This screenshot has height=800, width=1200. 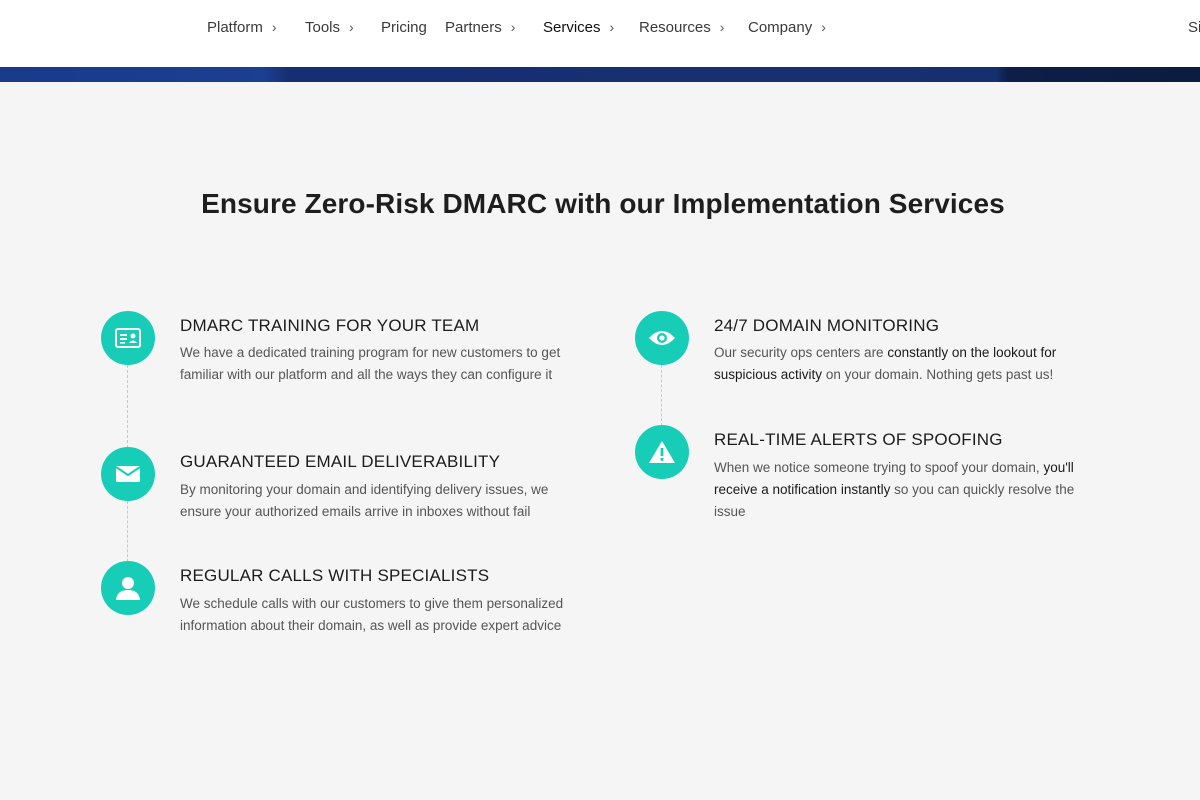 I want to click on nav-label: Platform, so click(x=235, y=27).